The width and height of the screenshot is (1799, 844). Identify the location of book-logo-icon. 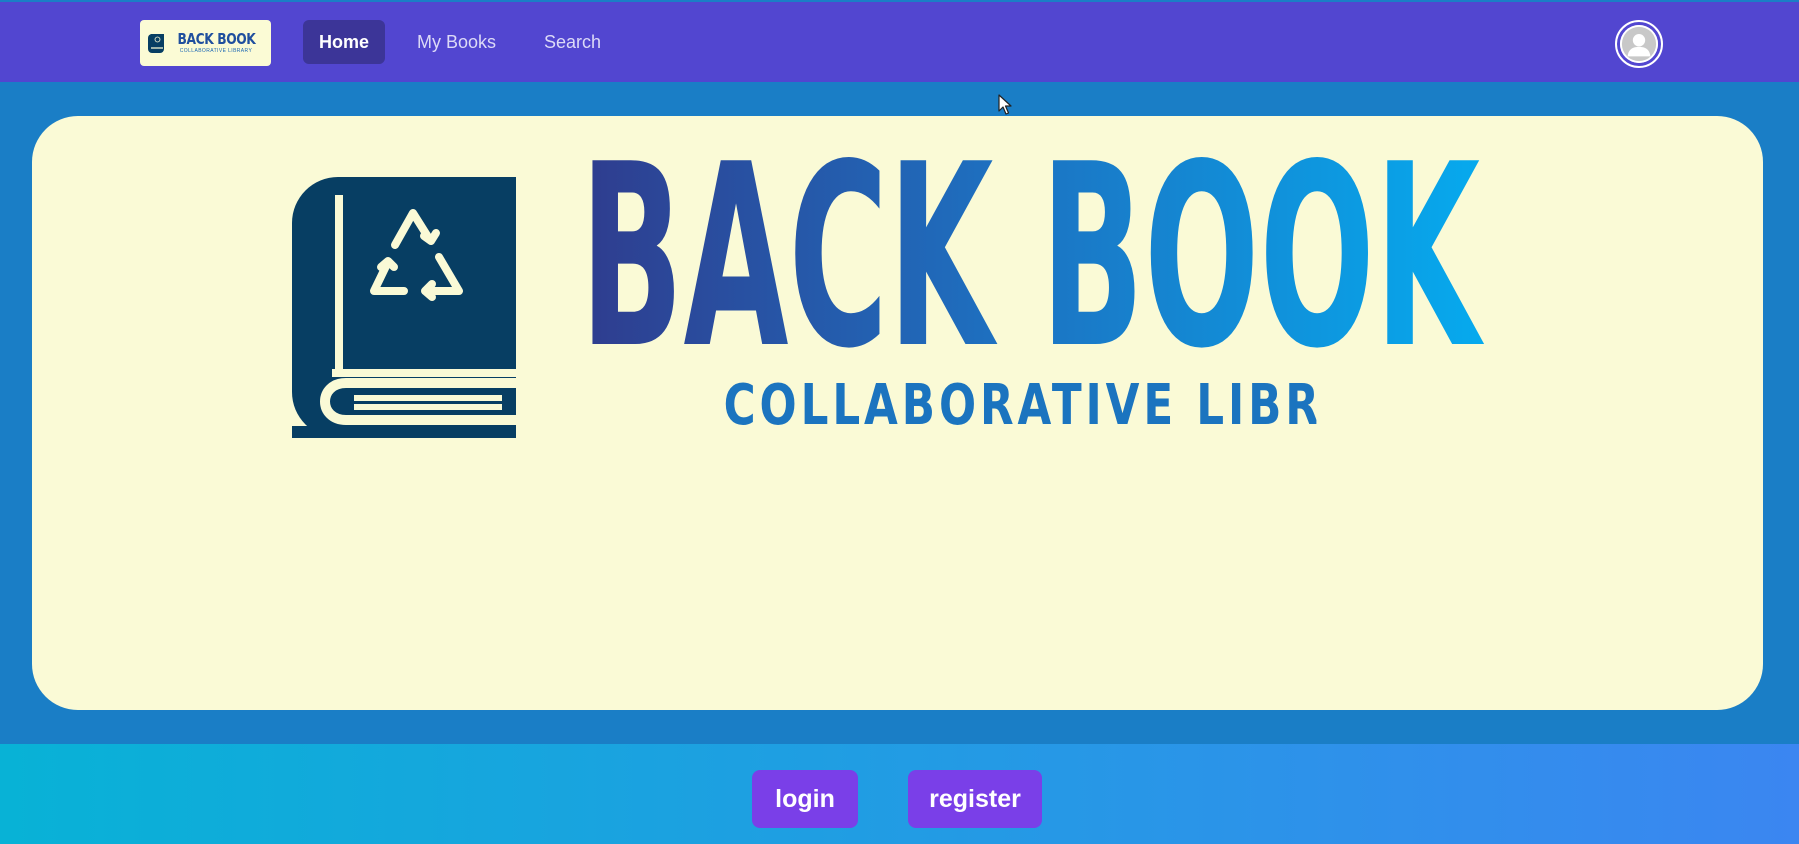
(155, 43).